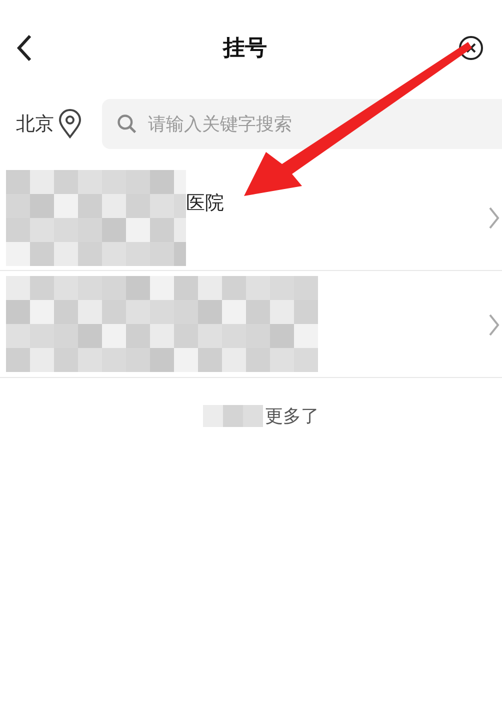  What do you see at coordinates (245, 49) in the screenshot?
I see `page-title: 挂号` at bounding box center [245, 49].